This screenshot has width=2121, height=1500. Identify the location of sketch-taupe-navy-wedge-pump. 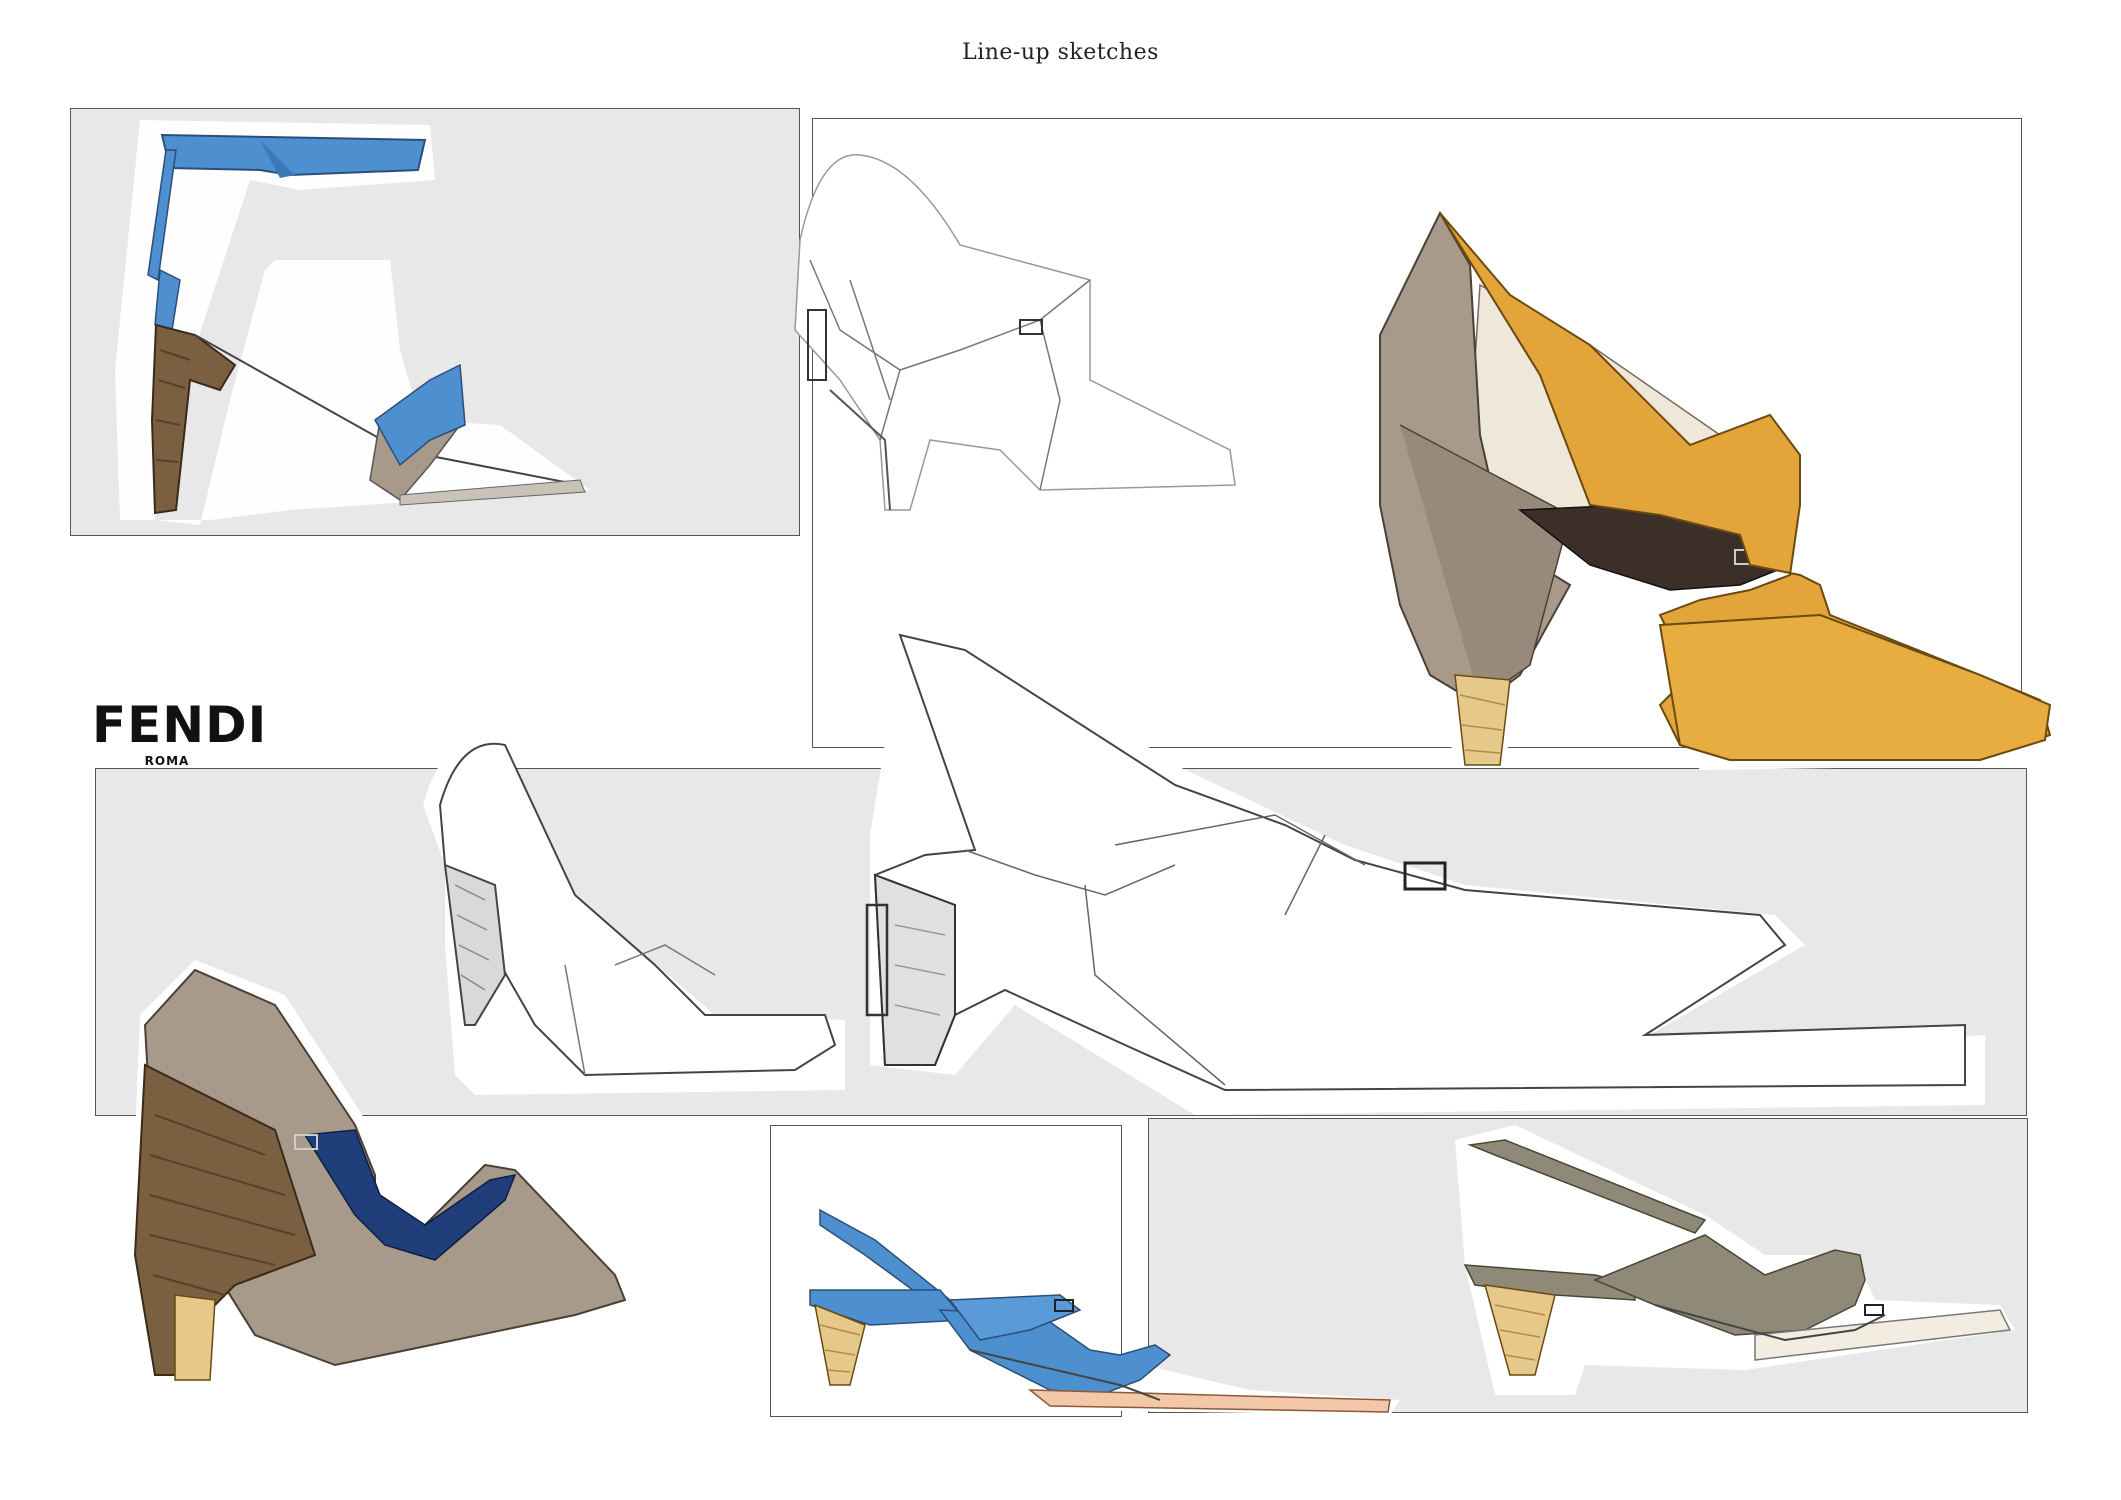
(382, 1185).